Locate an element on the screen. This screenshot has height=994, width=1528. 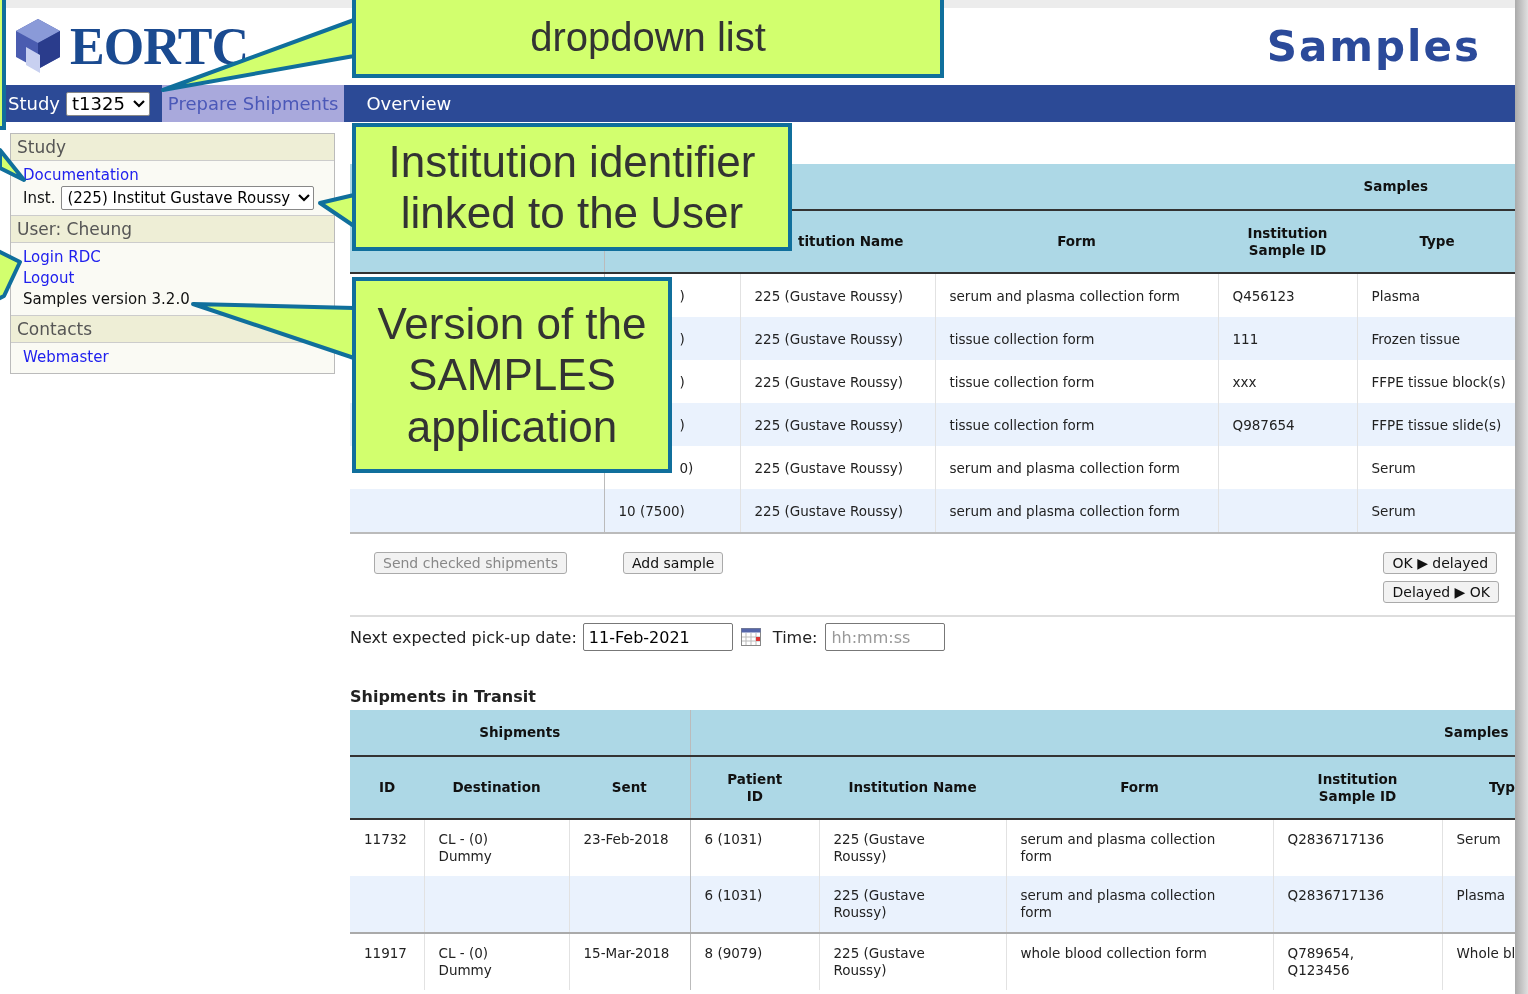
group-header: Samples is located at coordinates (1102, 733).